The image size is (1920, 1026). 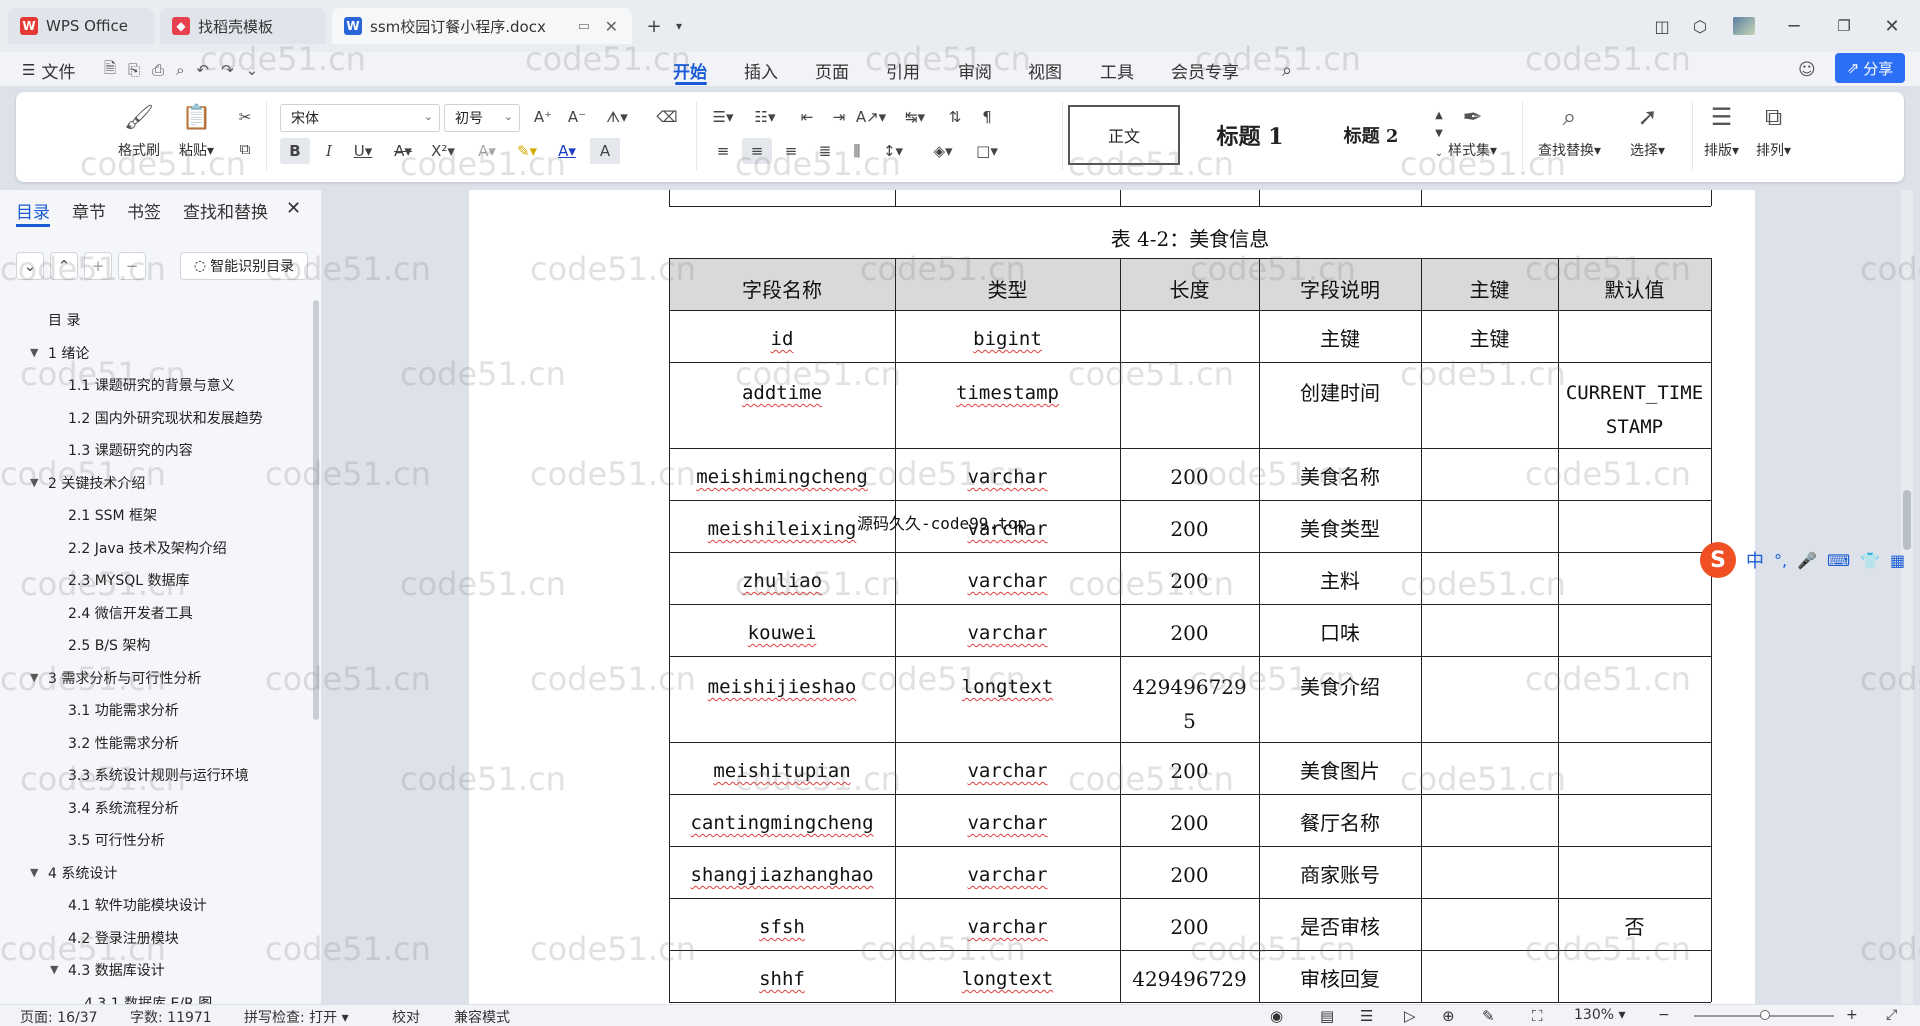 What do you see at coordinates (723, 151) in the screenshot?
I see `align-left-icon: ≡` at bounding box center [723, 151].